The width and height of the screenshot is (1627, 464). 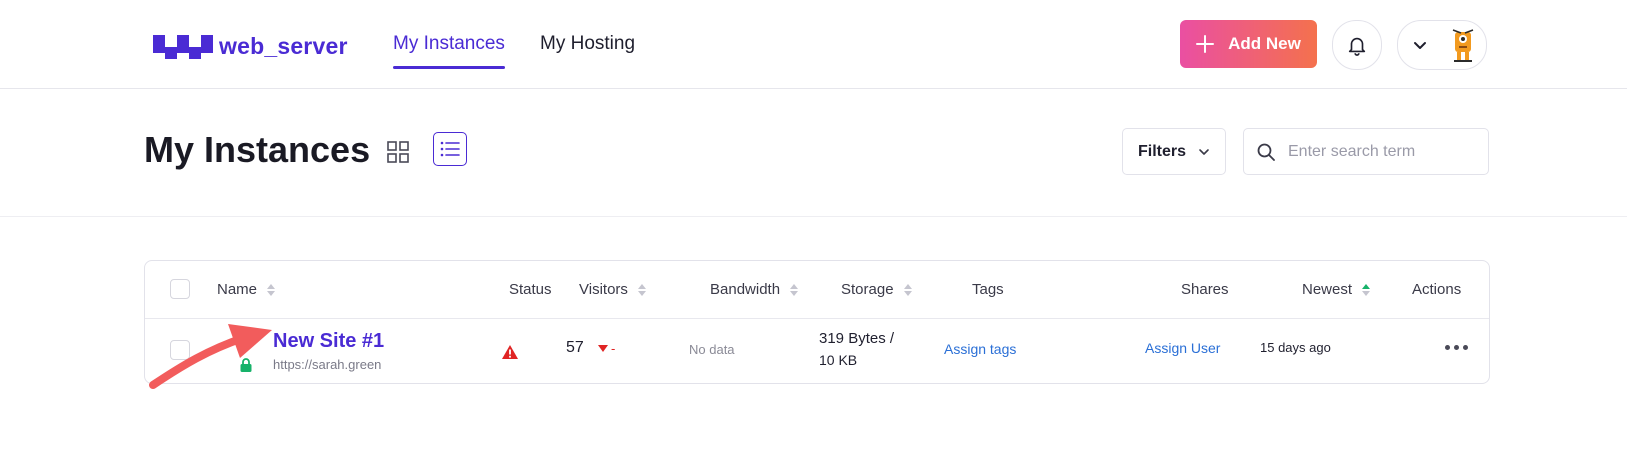 I want to click on select-all-checkbox, so click(x=180, y=289).